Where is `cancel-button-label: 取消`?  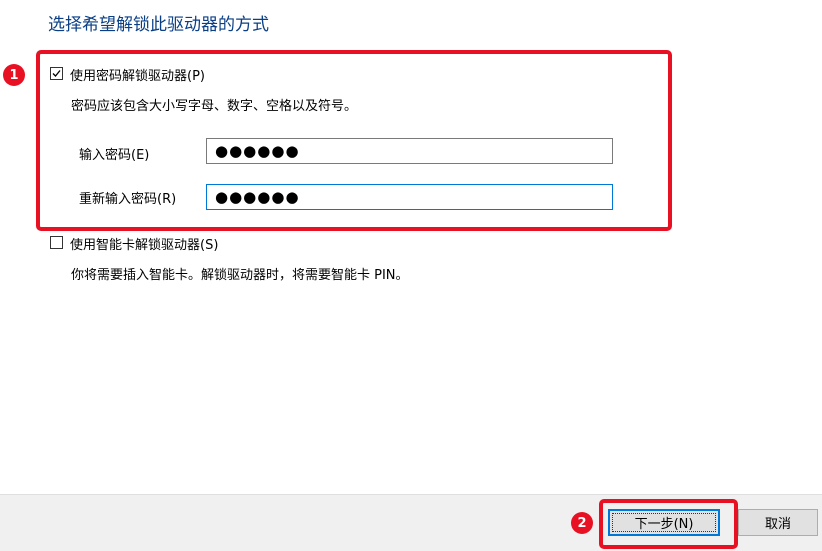
cancel-button-label: 取消 is located at coordinates (777, 524).